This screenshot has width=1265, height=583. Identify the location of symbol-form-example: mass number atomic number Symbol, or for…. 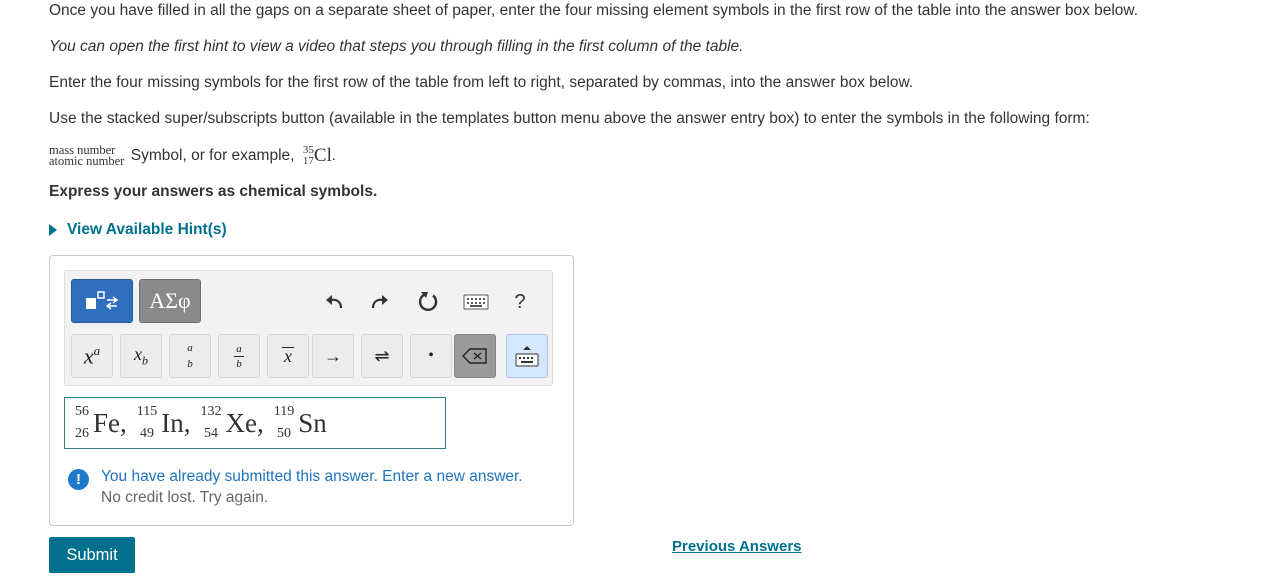
(192, 157).